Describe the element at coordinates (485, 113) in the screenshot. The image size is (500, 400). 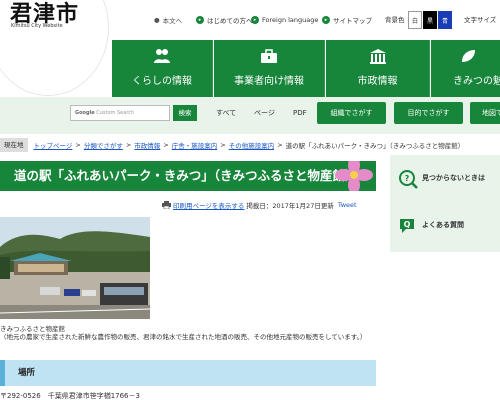
I see `search-by-map-button: 地図で` at that location.